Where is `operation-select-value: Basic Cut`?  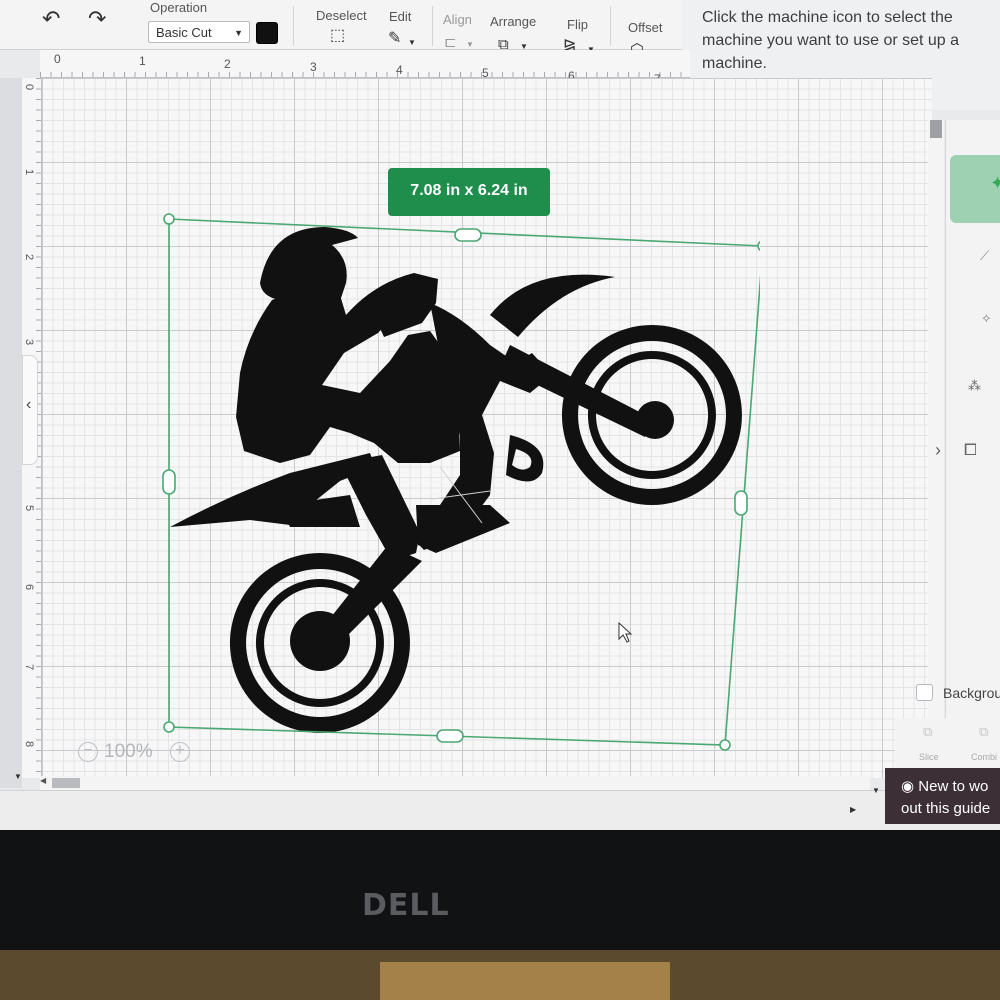
operation-select-value: Basic Cut is located at coordinates (184, 32).